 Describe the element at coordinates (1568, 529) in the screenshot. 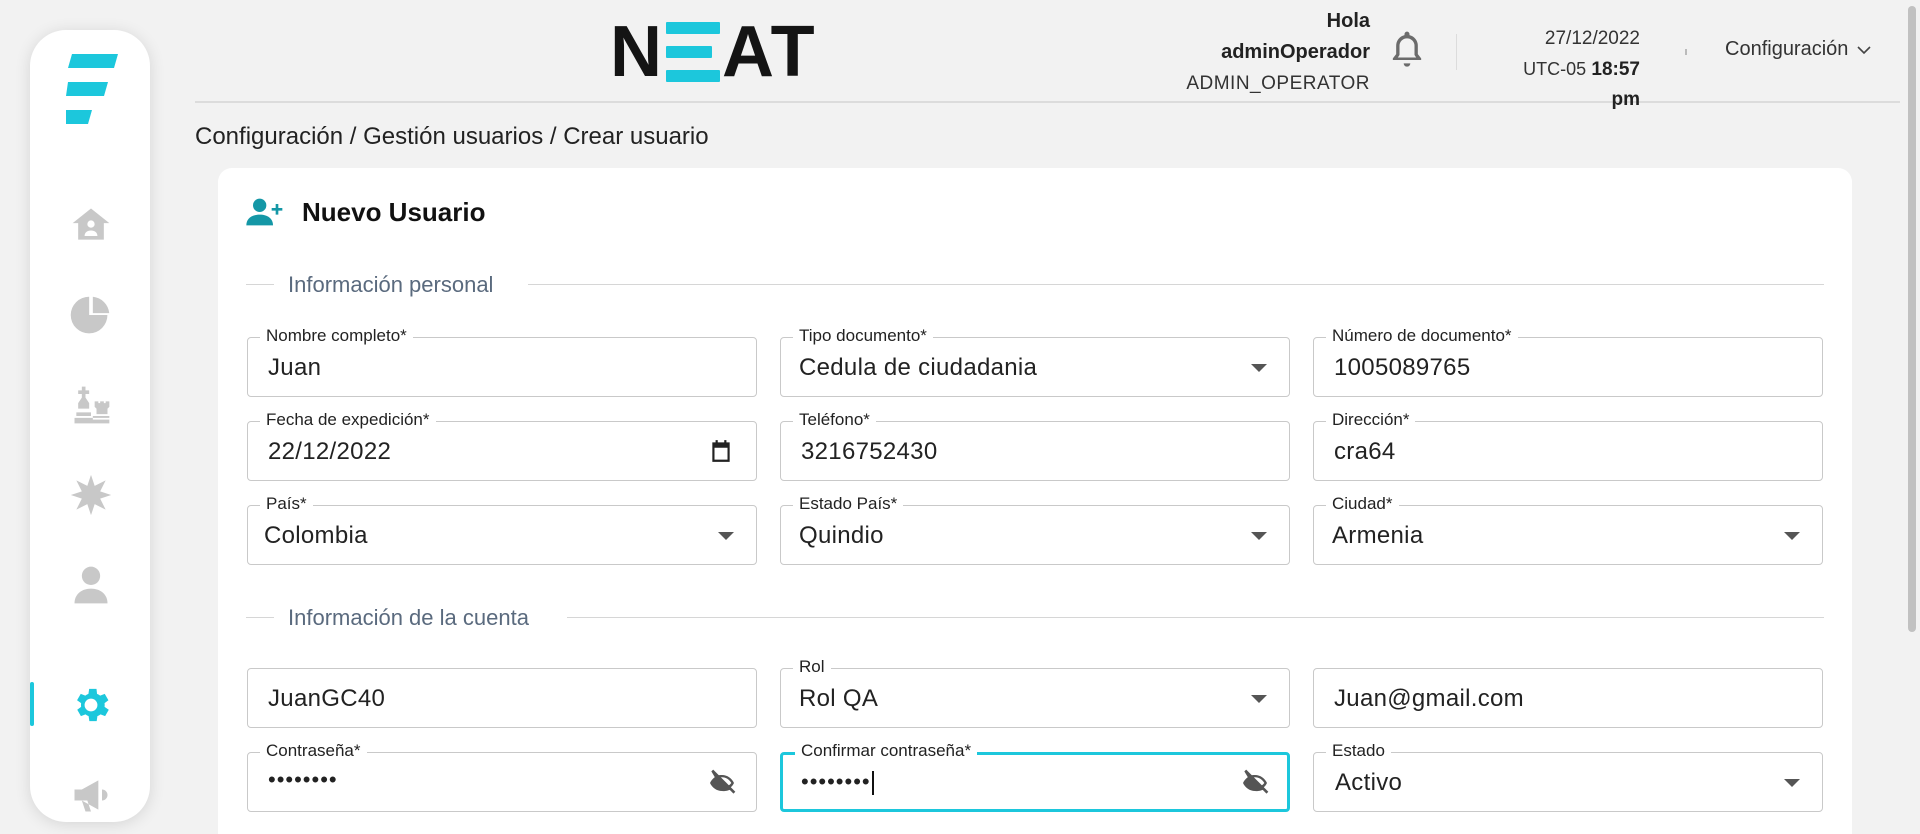

I see `city-select: Ciudad* Armenia` at that location.